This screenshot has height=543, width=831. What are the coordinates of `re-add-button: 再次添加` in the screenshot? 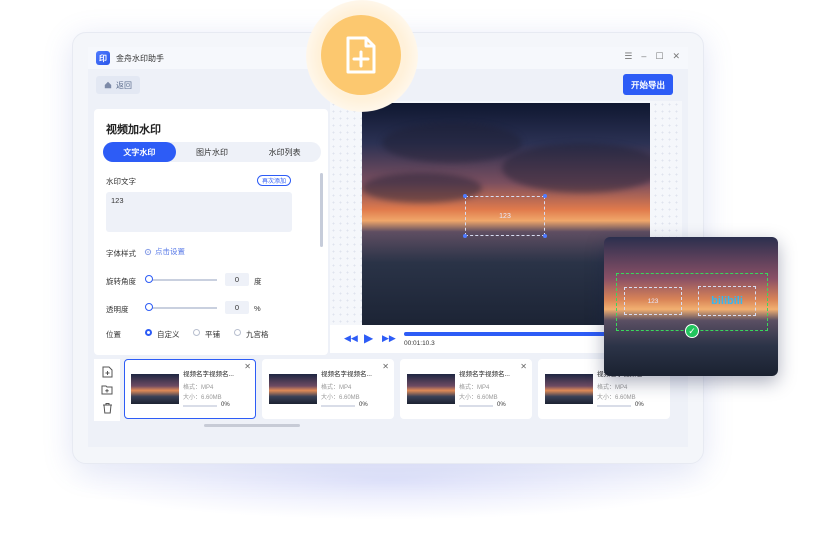 It's located at (274, 180).